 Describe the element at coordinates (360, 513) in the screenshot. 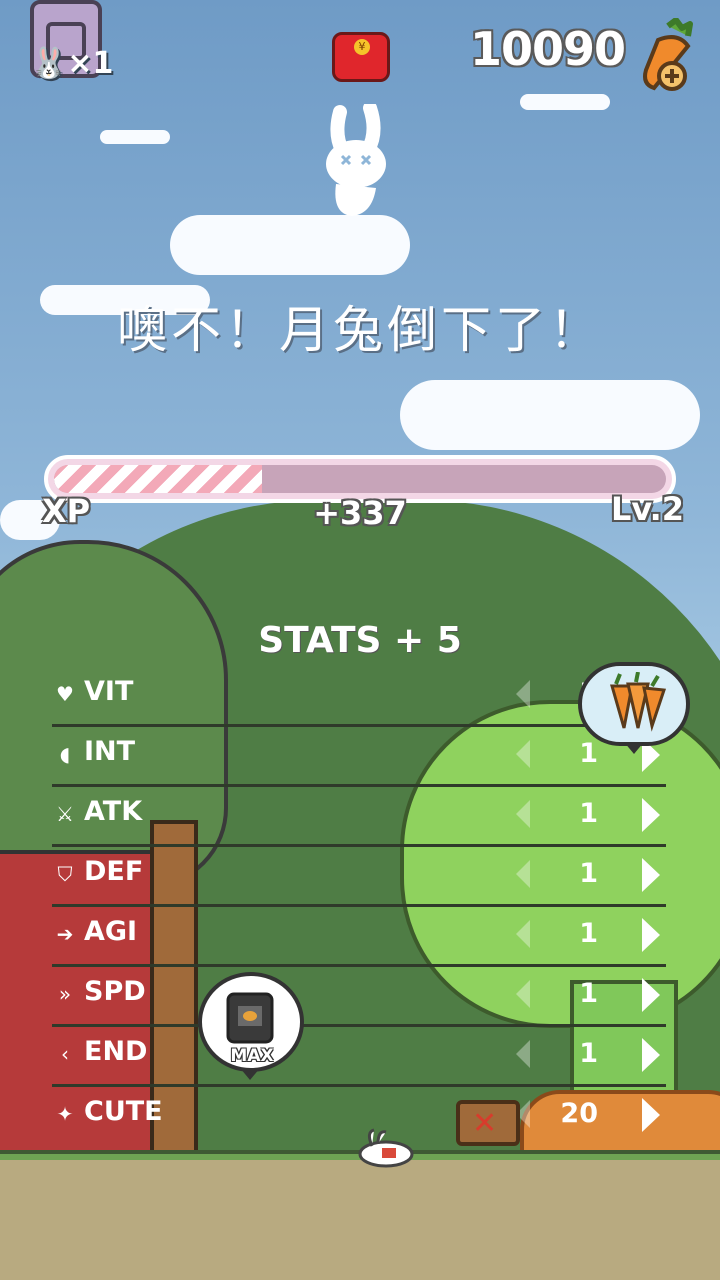

I see `xp-gain: +337` at that location.